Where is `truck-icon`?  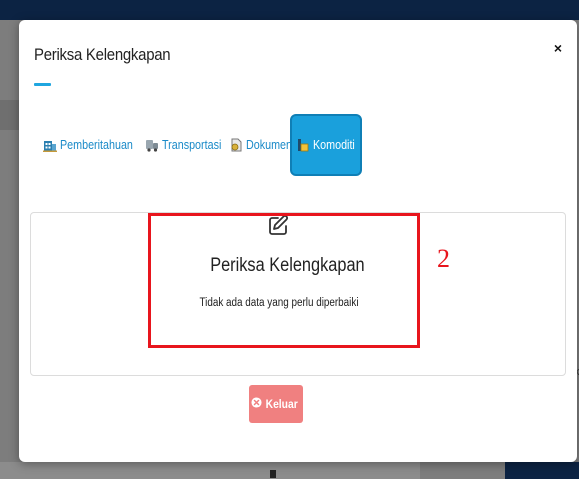 truck-icon is located at coordinates (152, 145).